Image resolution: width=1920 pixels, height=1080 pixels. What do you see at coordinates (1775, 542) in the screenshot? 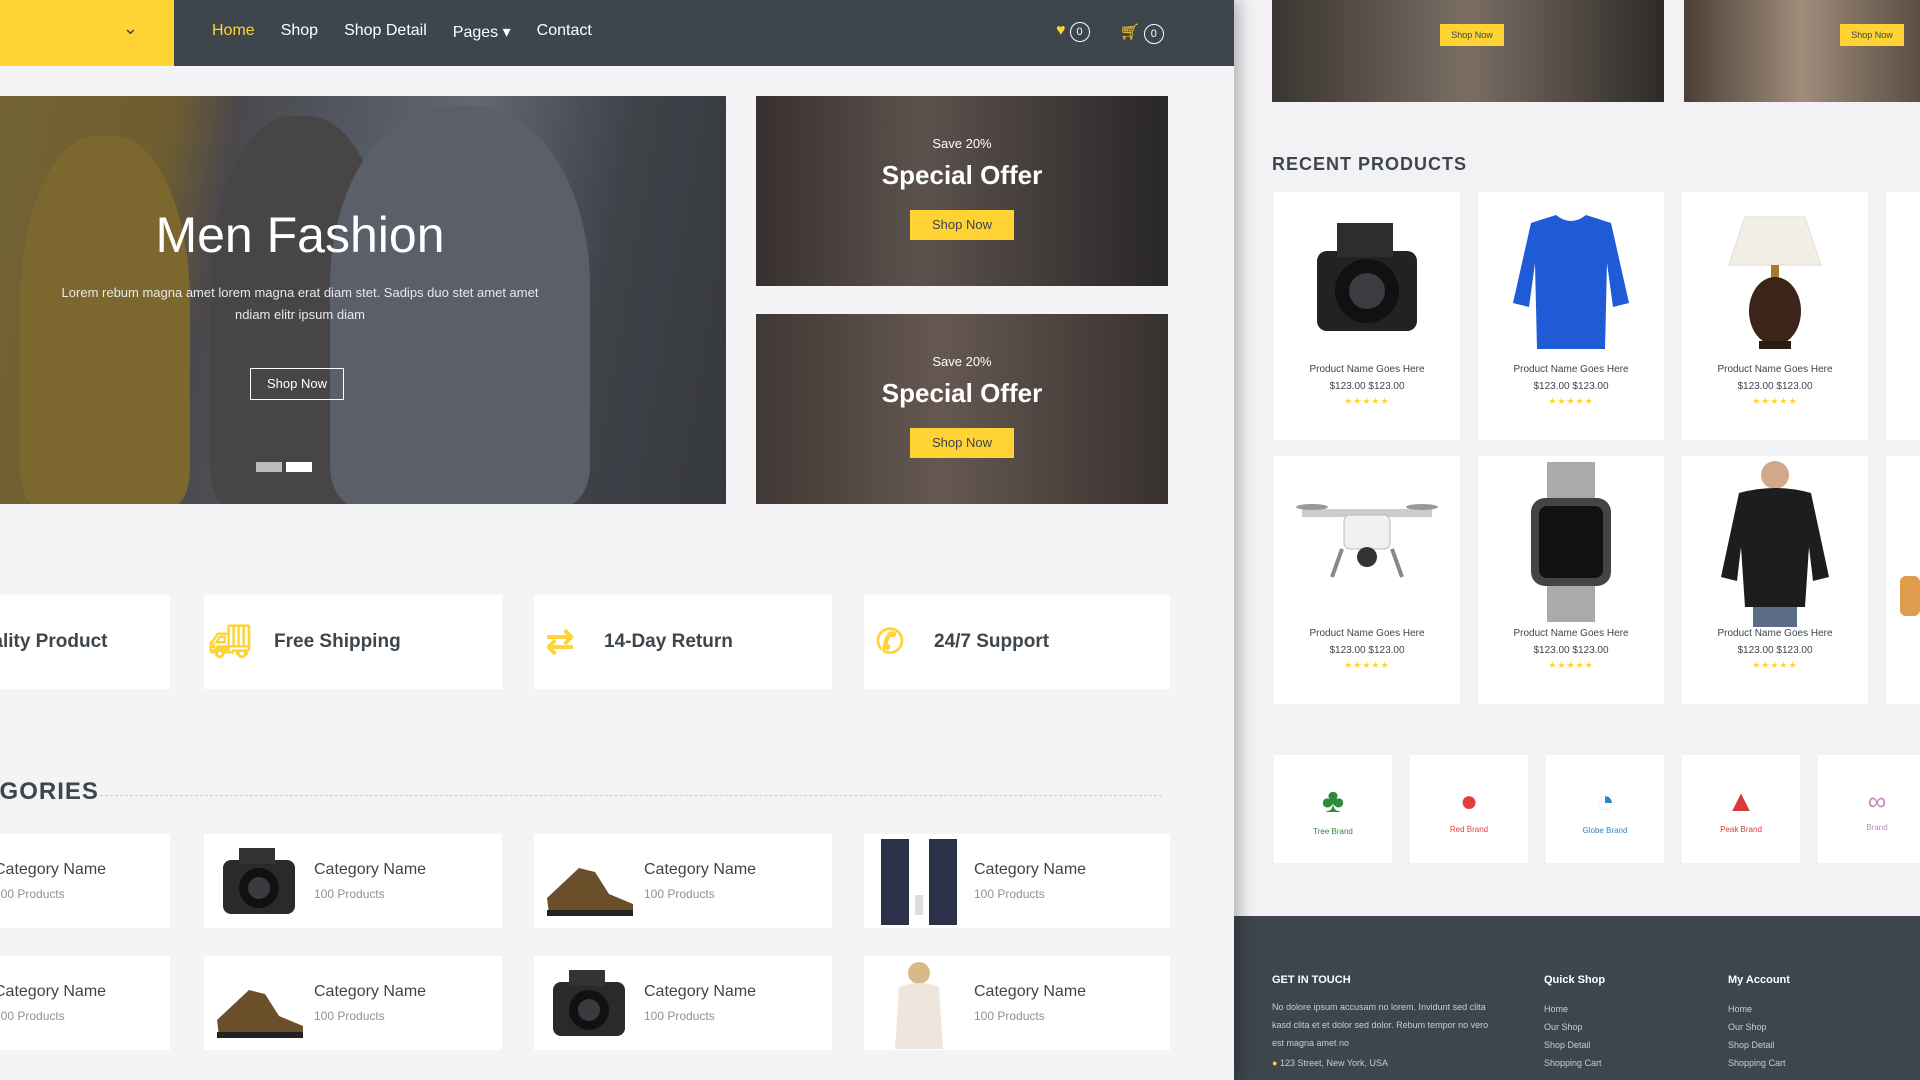
I see `jacket-icon` at bounding box center [1775, 542].